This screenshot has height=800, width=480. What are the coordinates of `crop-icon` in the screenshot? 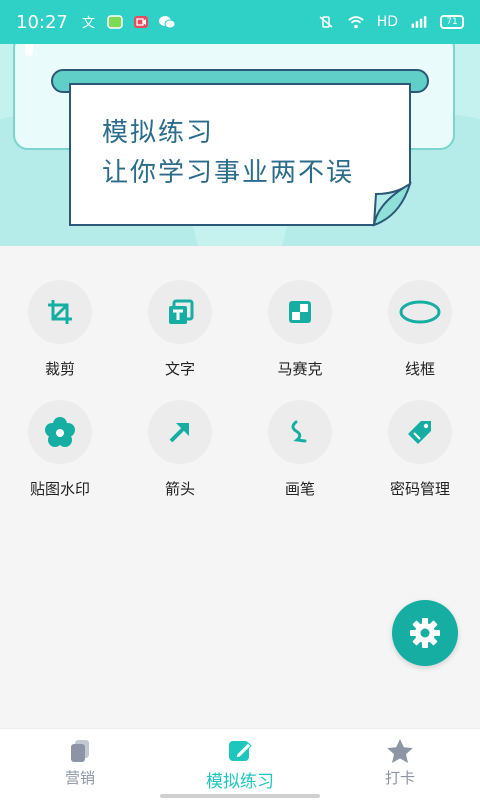 It's located at (60, 312).